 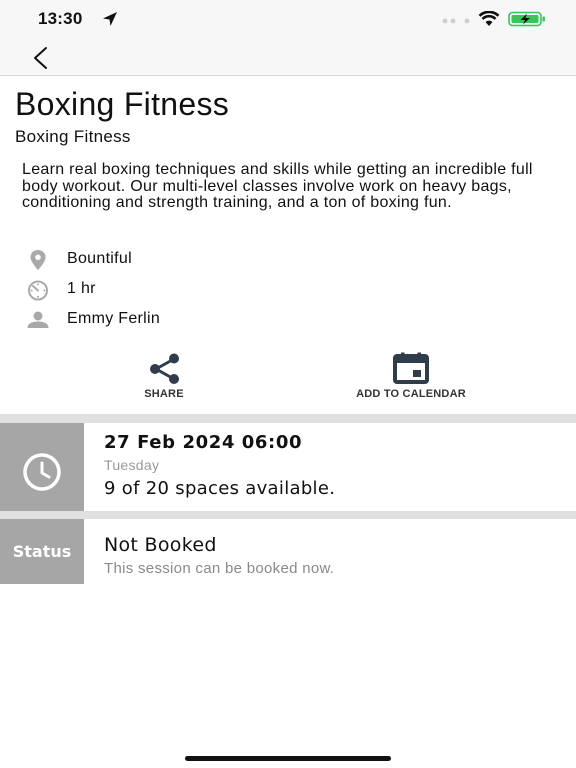 I want to click on clock-icon, so click(x=42, y=472).